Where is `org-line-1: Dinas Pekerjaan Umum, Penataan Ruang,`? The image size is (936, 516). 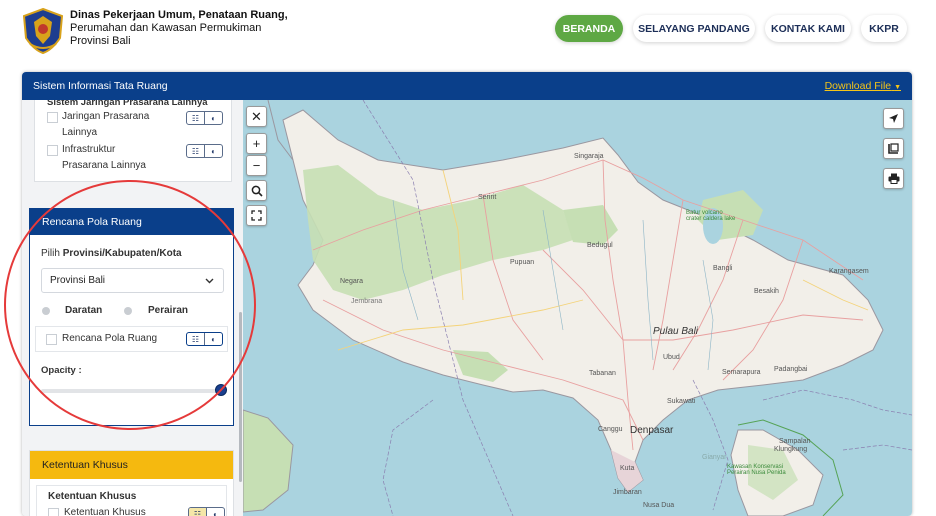
org-line-1: Dinas Pekerjaan Umum, Penataan Ruang, is located at coordinates (179, 15).